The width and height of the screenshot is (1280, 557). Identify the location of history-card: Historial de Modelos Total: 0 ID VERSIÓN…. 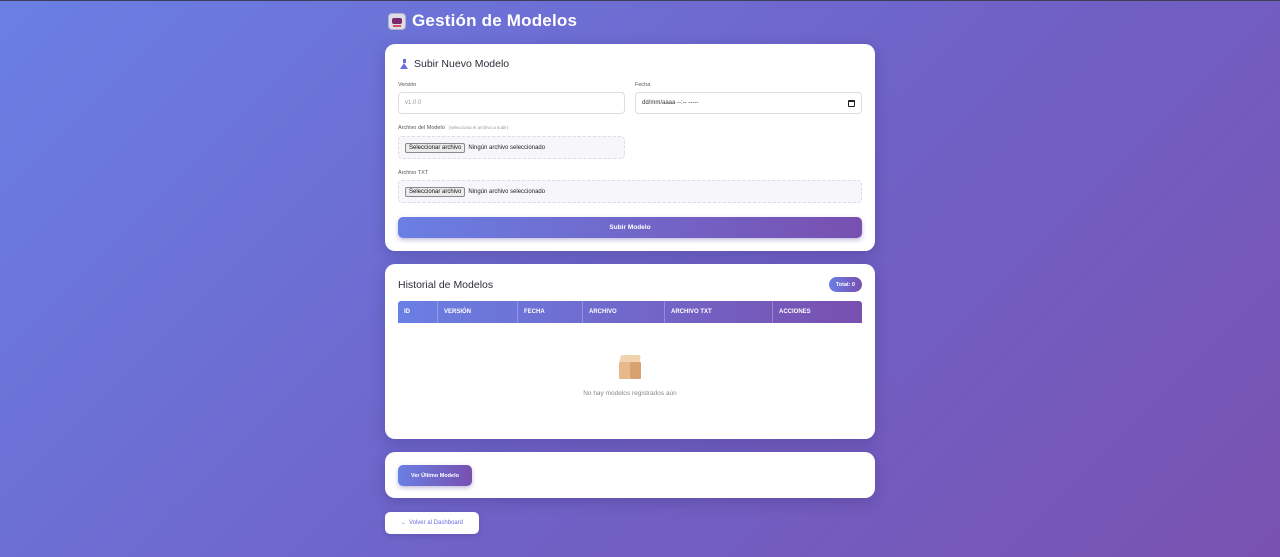
(630, 351).